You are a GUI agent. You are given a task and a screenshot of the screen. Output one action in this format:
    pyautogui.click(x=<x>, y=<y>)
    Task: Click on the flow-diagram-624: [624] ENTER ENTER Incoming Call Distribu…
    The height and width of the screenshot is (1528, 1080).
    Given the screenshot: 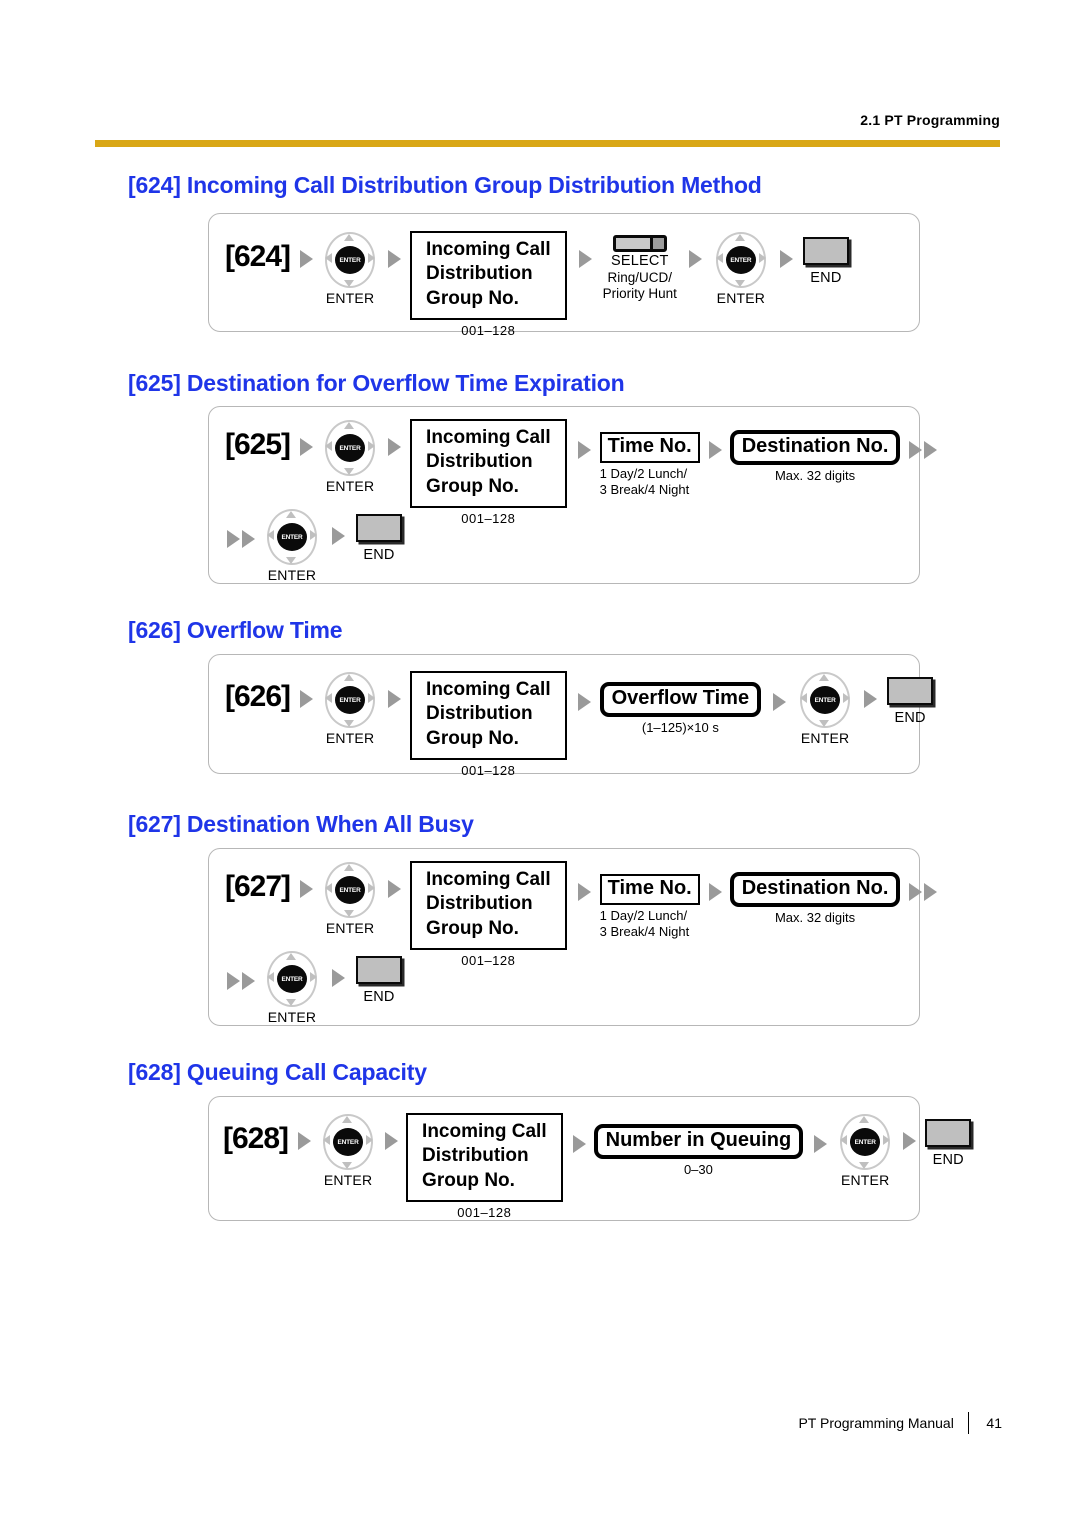 What is the action you would take?
    pyautogui.click(x=564, y=275)
    